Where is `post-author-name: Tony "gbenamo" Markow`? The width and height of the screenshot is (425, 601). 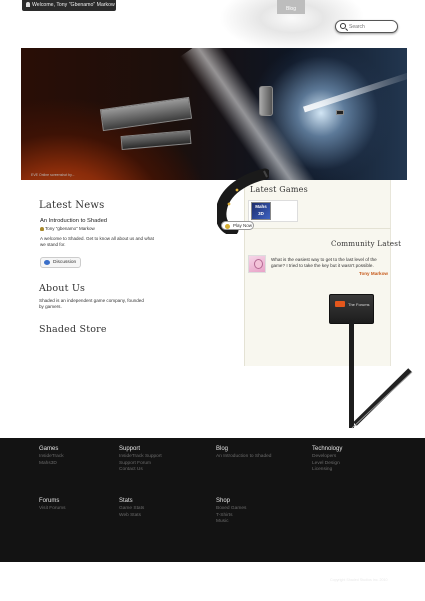 post-author-name: Tony "gbenamo" Markow is located at coordinates (70, 228).